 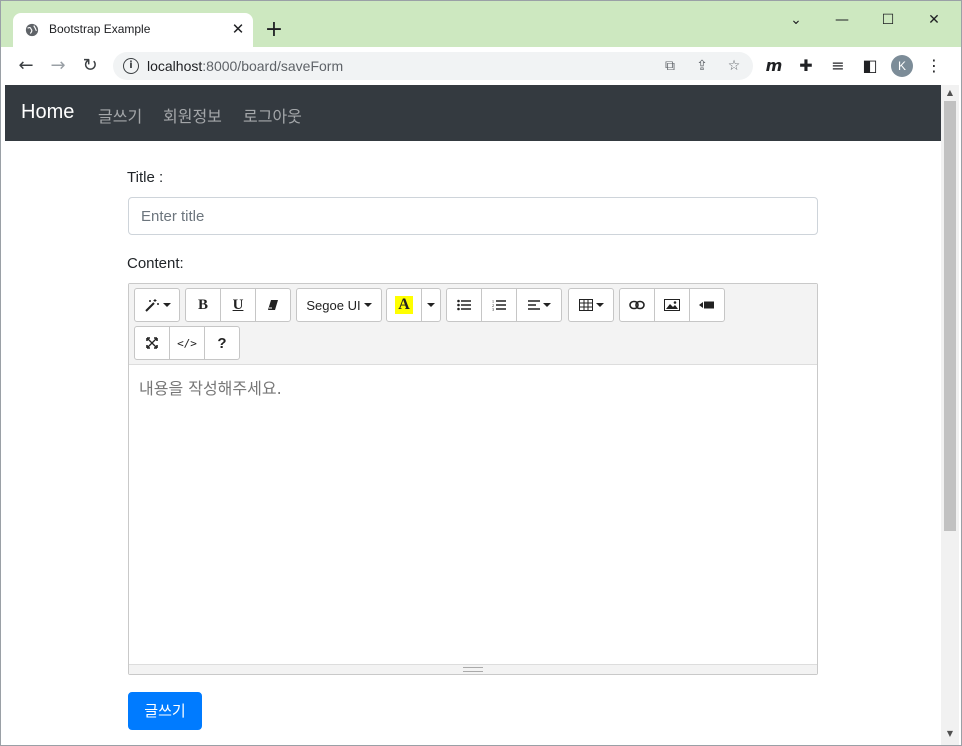 I want to click on tab-close-icon: ✕, so click(x=238, y=29).